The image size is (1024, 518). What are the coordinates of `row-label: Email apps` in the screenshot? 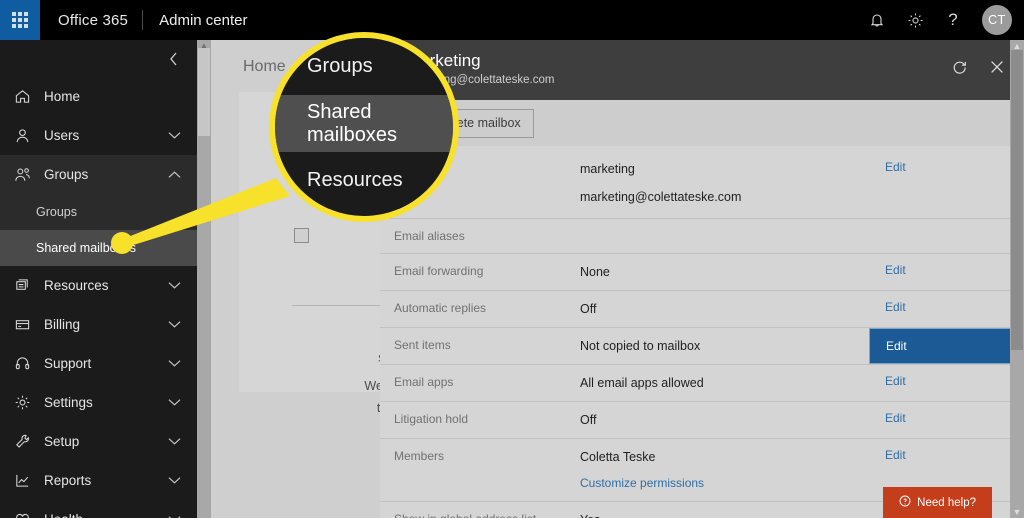 It's located at (424, 382).